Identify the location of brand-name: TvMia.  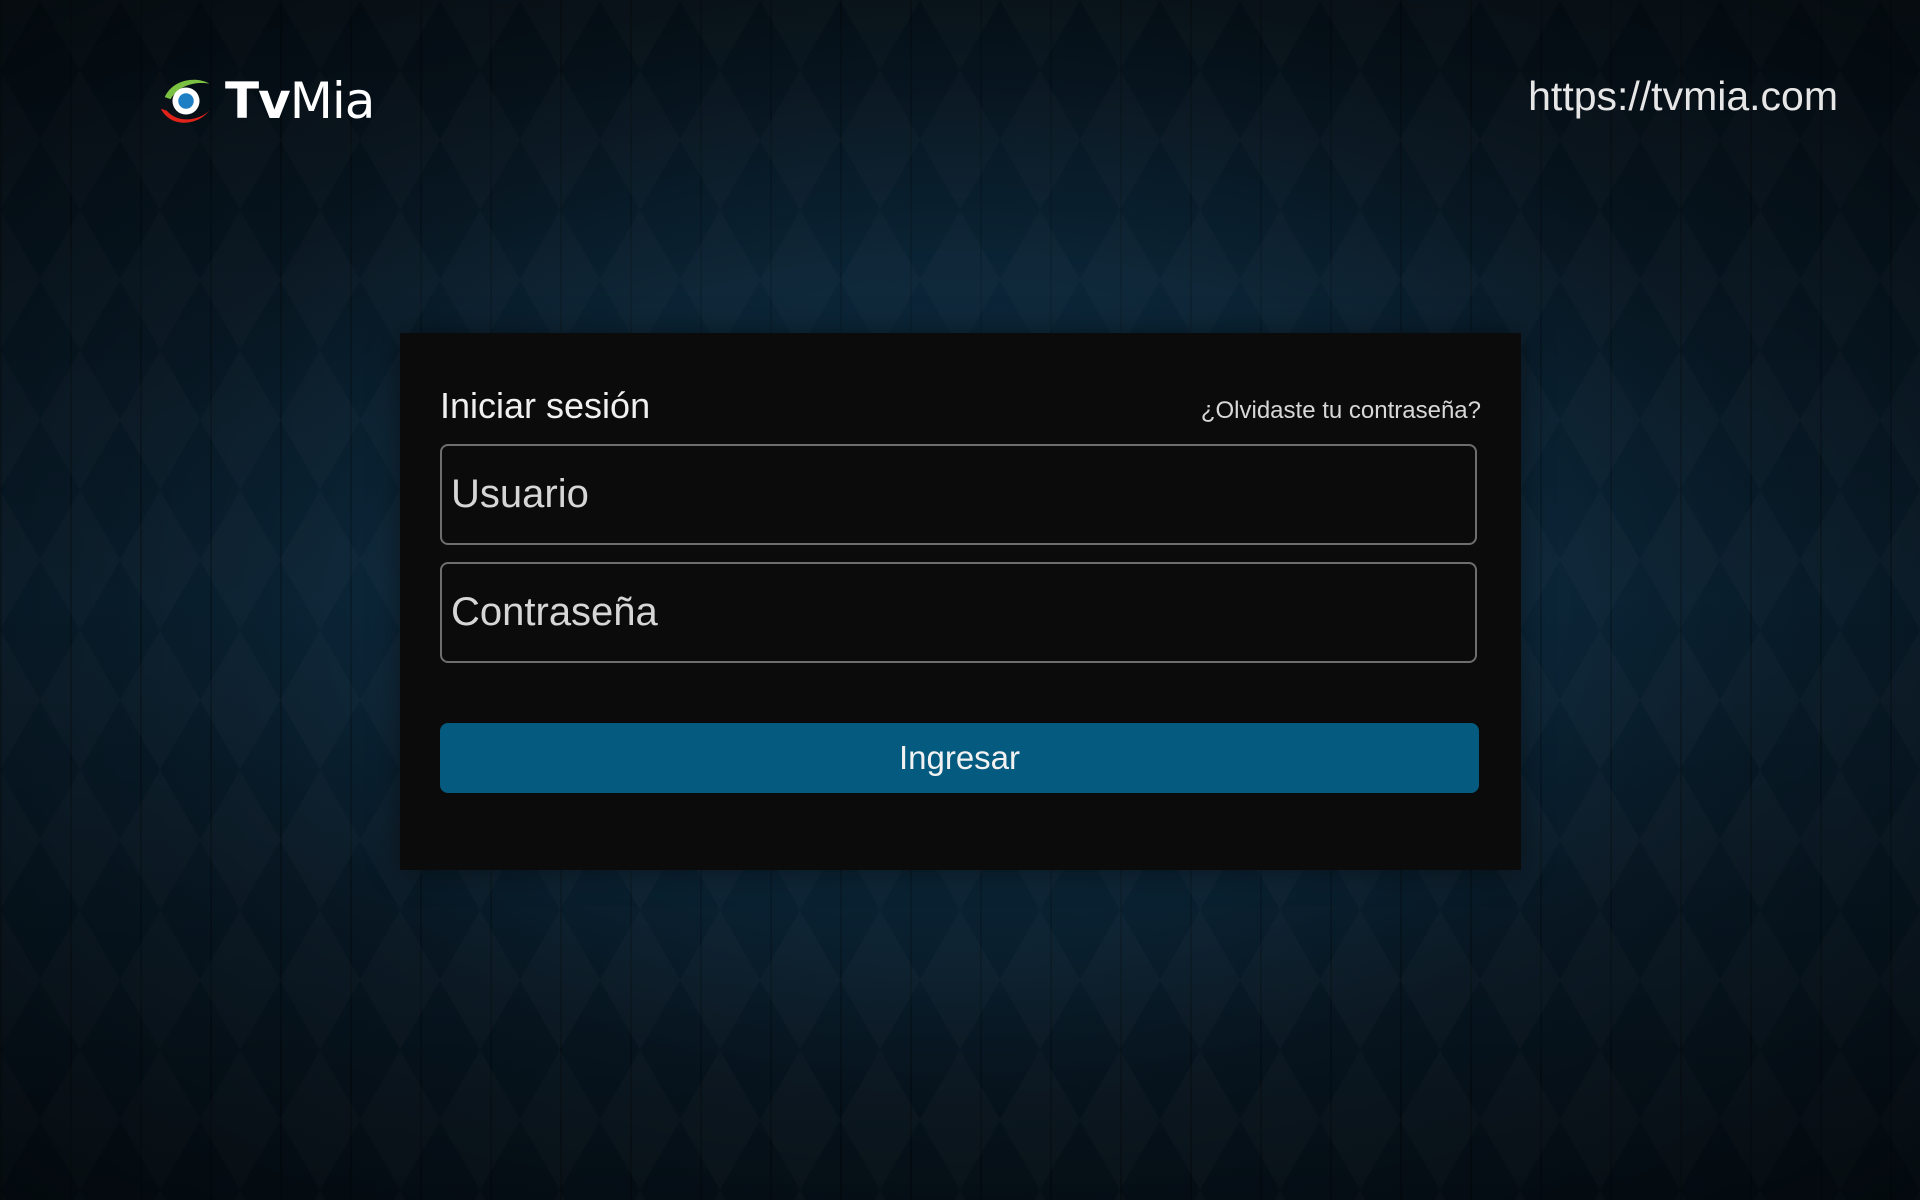
(300, 101).